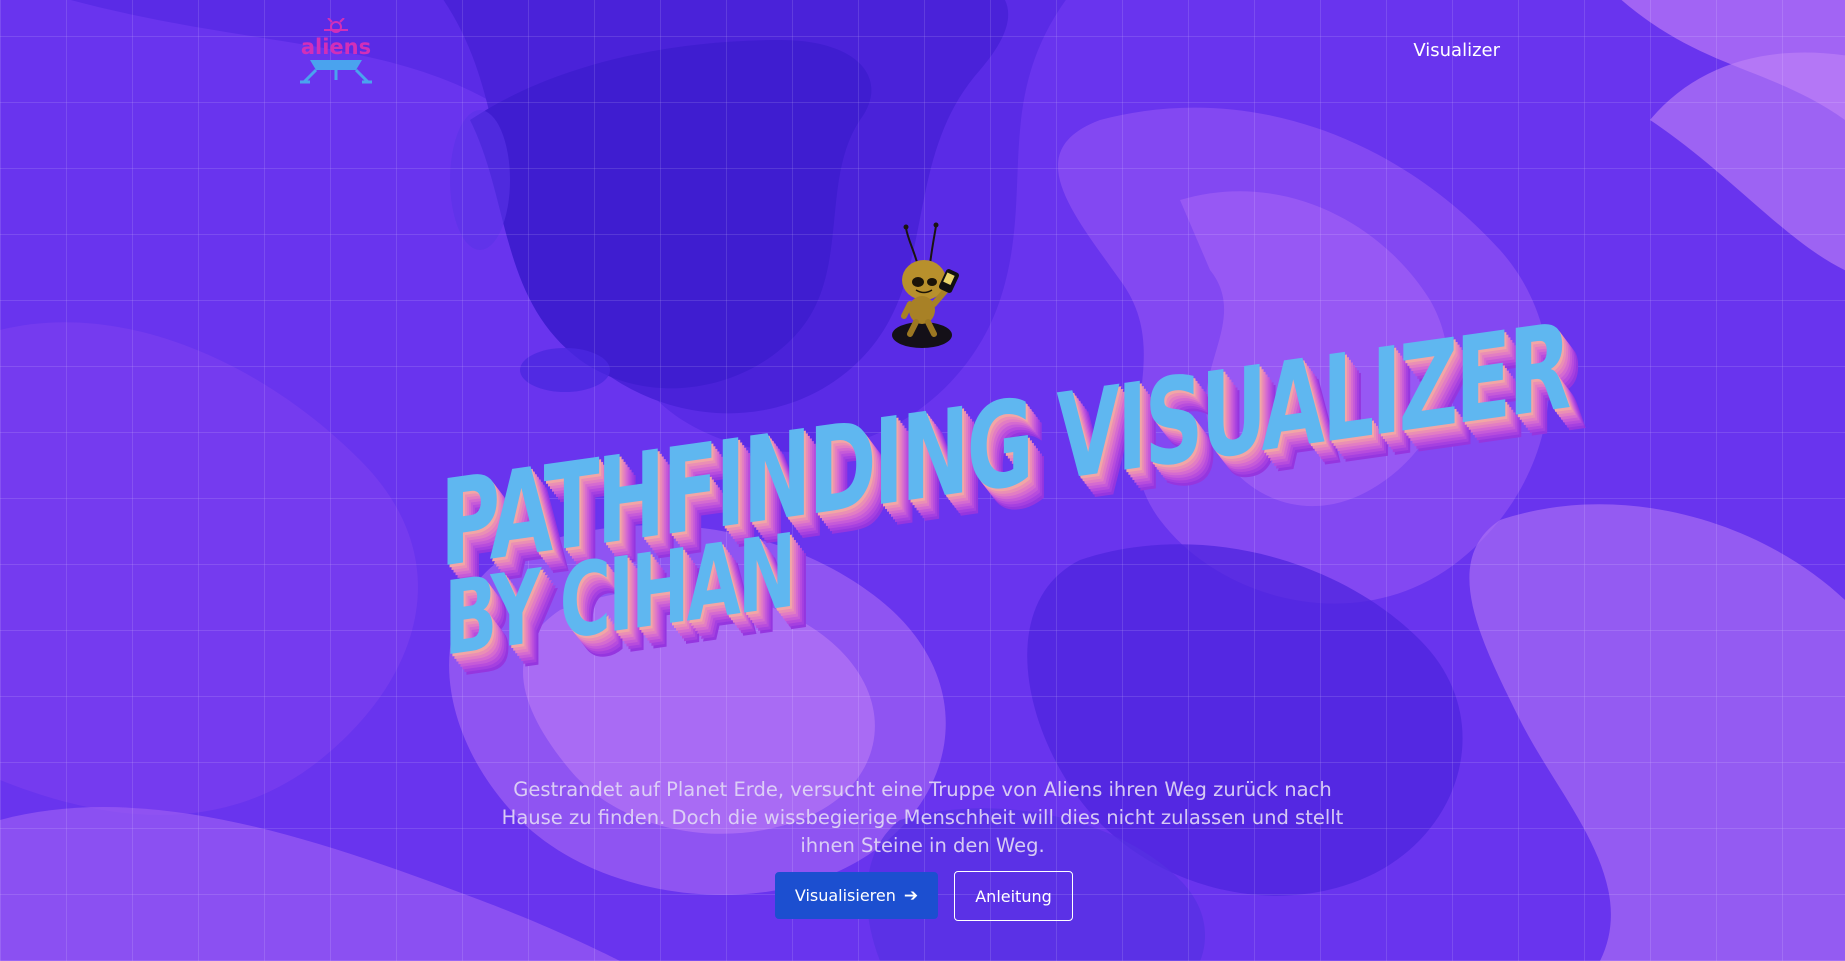 The width and height of the screenshot is (1845, 961). I want to click on navbar: aliens Visualizer, so click(922, 50).